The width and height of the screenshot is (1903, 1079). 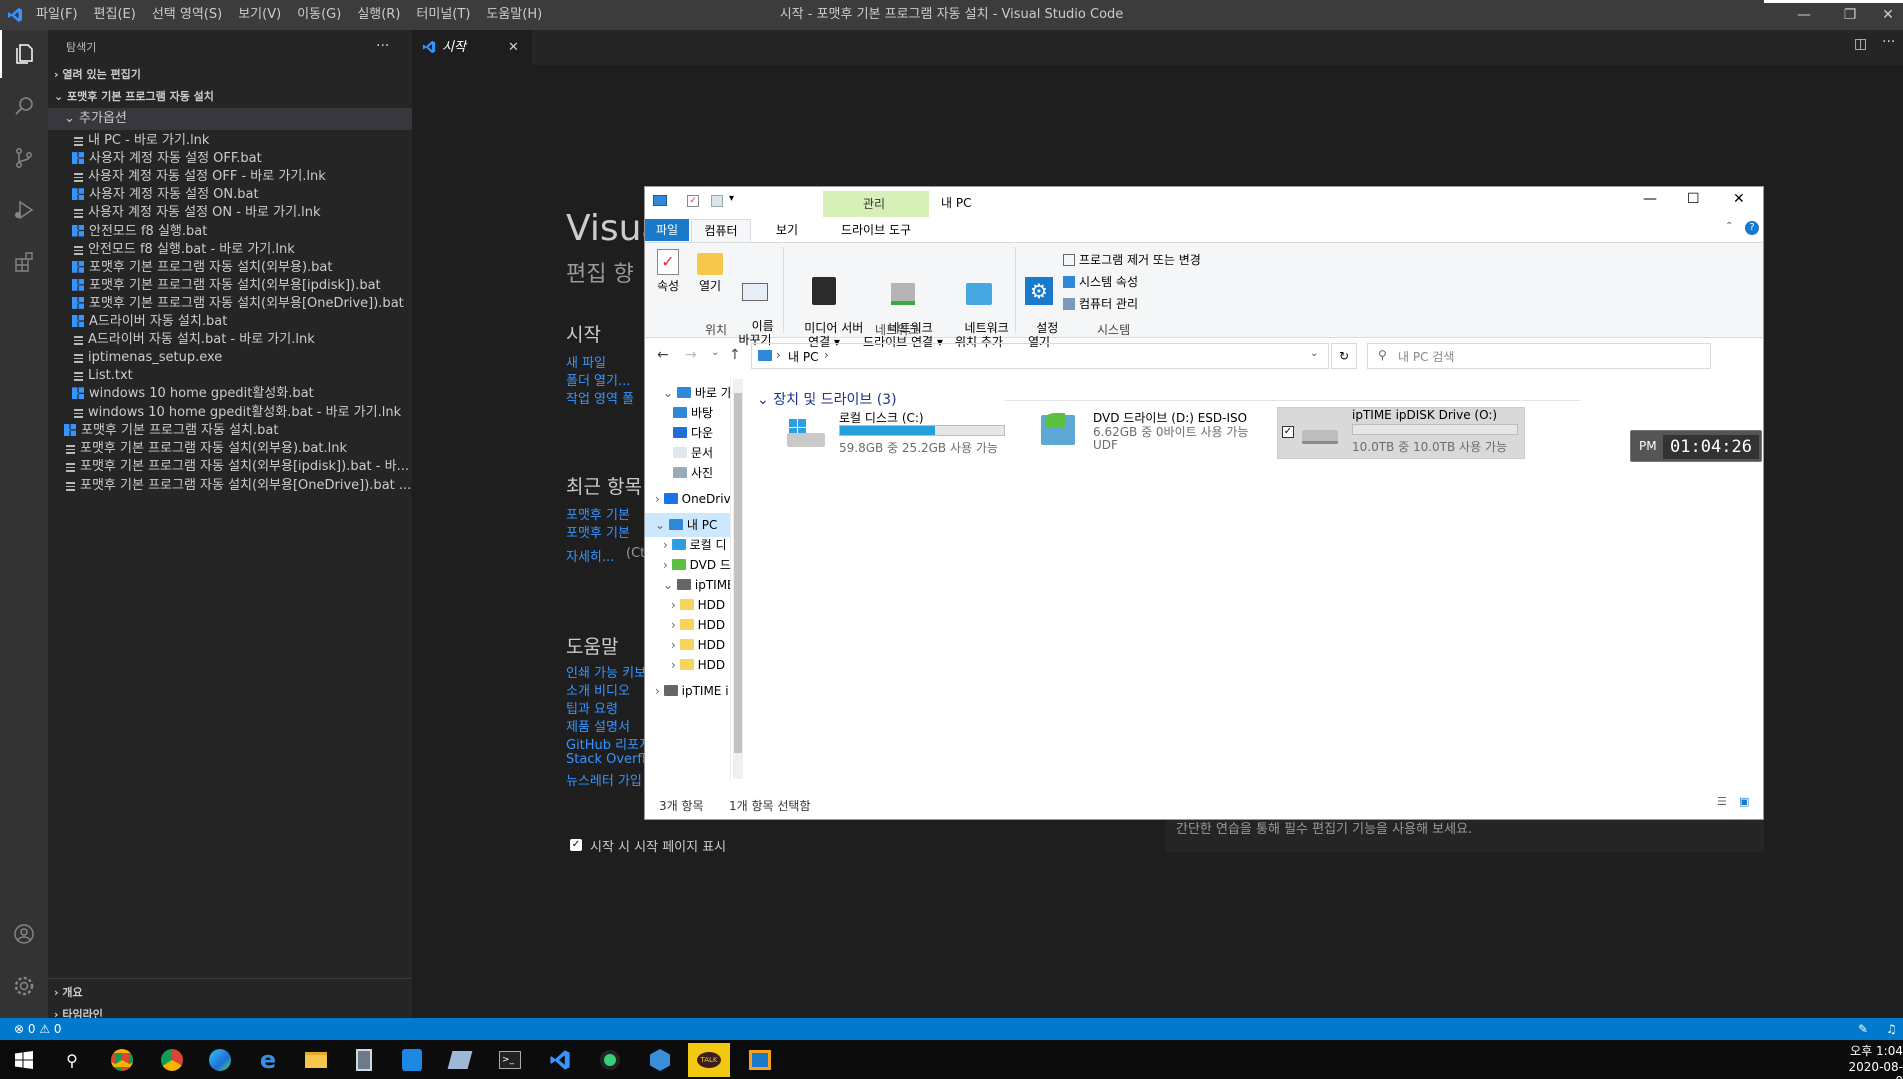 I want to click on help-link-docs: 제품 설명서, so click(x=598, y=725).